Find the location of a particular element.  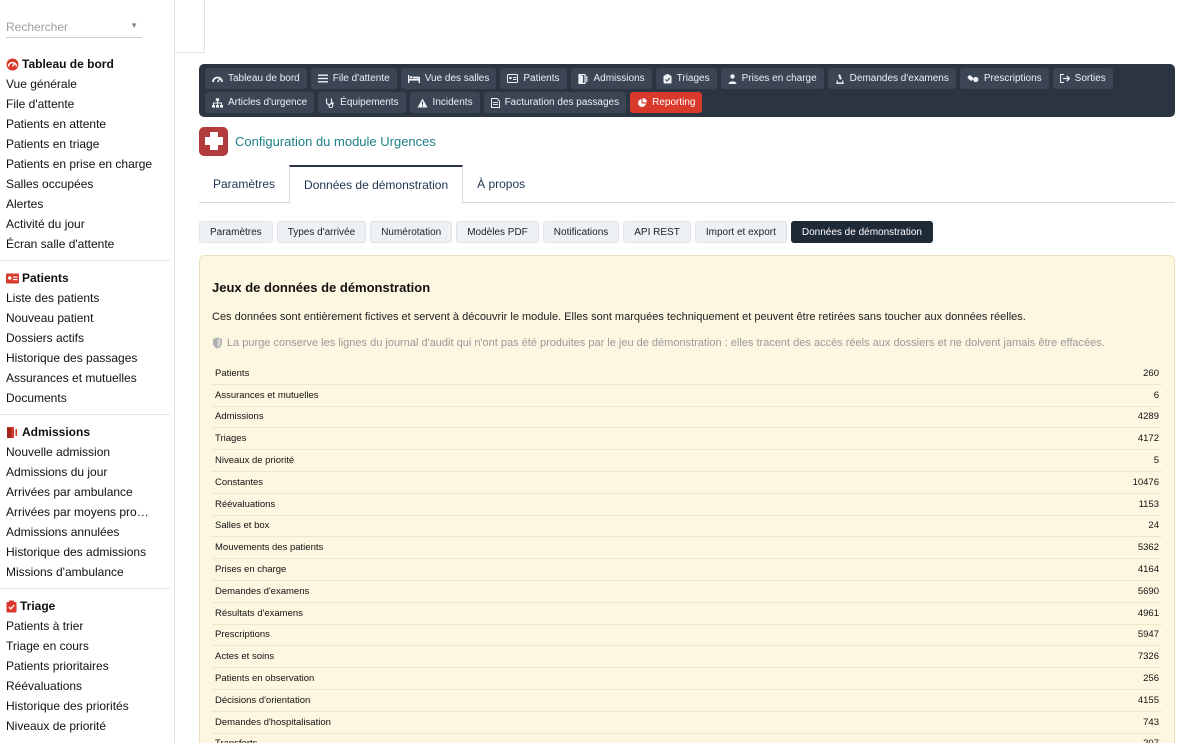

patient-card-icon is located at coordinates (12, 278).